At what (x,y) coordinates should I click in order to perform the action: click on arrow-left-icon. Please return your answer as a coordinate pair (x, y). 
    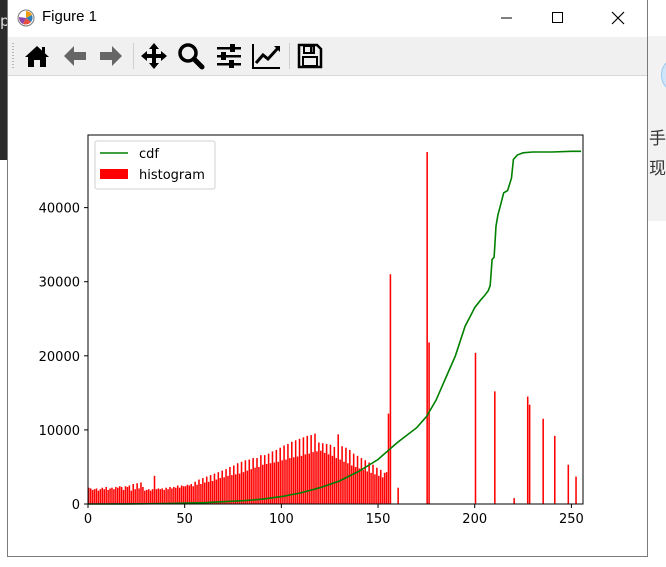
    Looking at the image, I should click on (75, 56).